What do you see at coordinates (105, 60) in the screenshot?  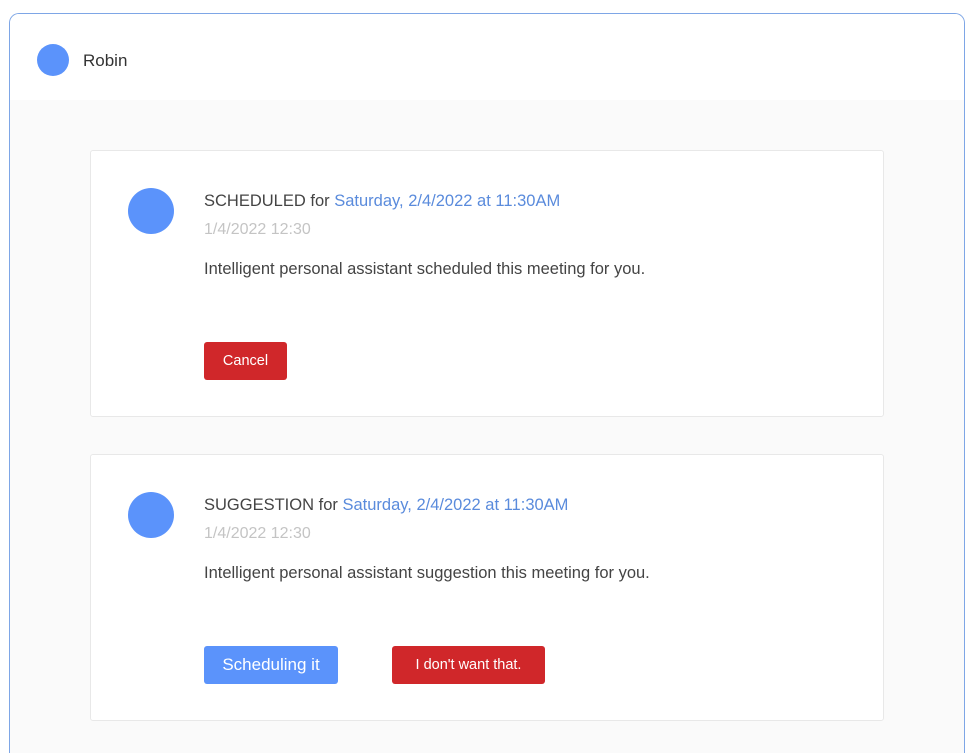 I see `user-name: Robin` at bounding box center [105, 60].